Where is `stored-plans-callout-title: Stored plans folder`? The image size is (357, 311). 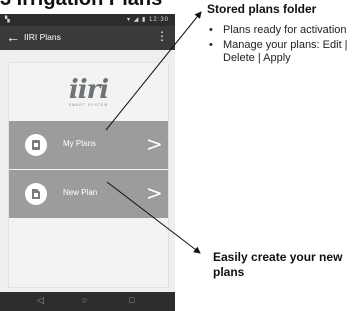 stored-plans-callout-title: Stored plans folder is located at coordinates (262, 9).